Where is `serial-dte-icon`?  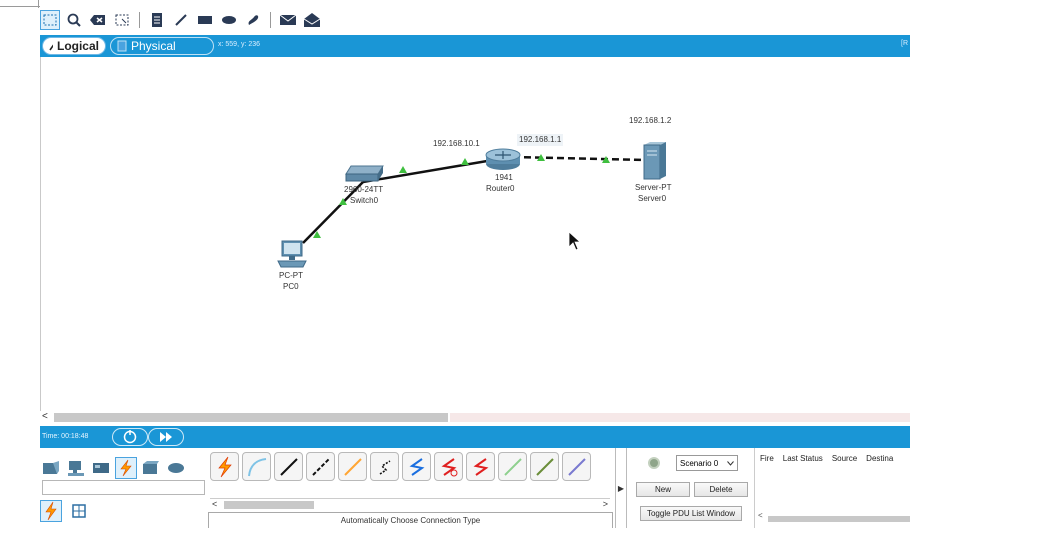 serial-dte-icon is located at coordinates (480, 466).